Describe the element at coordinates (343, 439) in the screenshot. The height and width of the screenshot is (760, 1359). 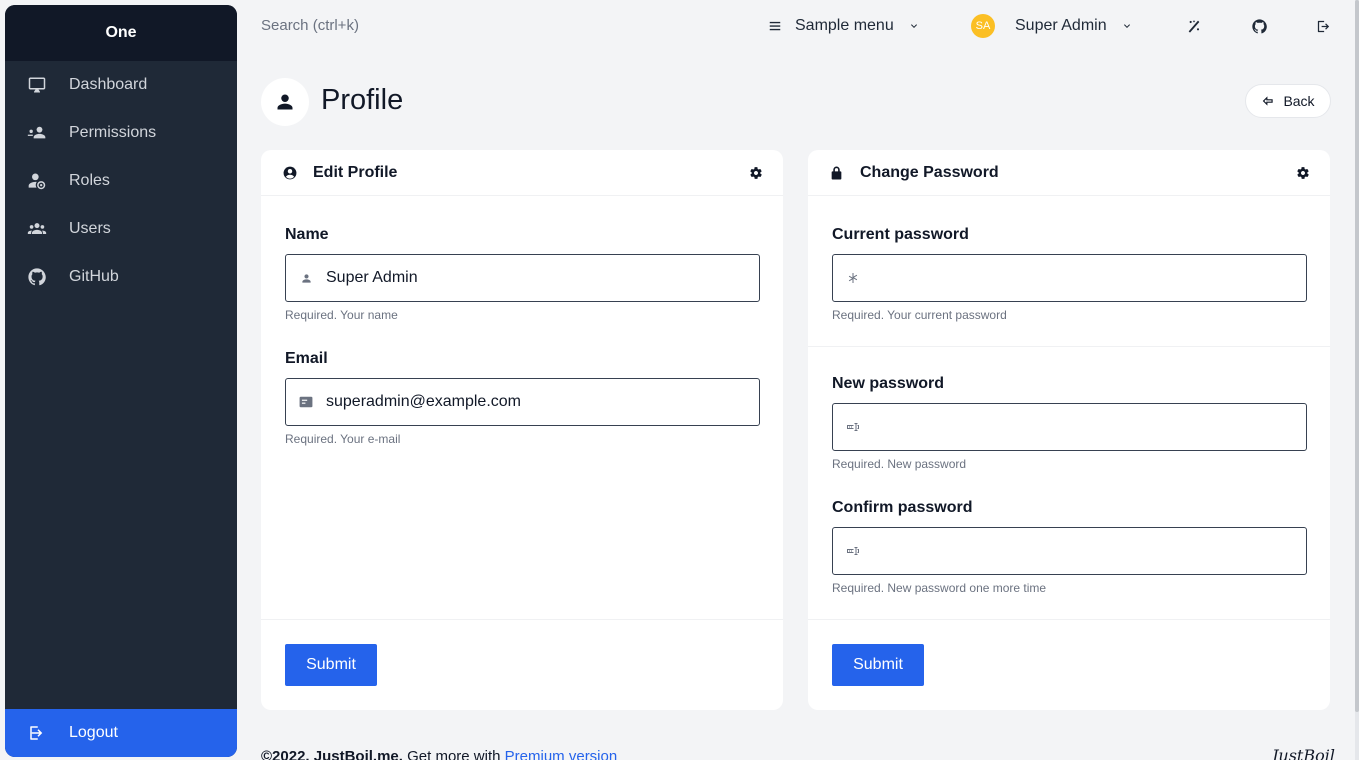
I see `email-help-text: Required. Your e-mail` at that location.